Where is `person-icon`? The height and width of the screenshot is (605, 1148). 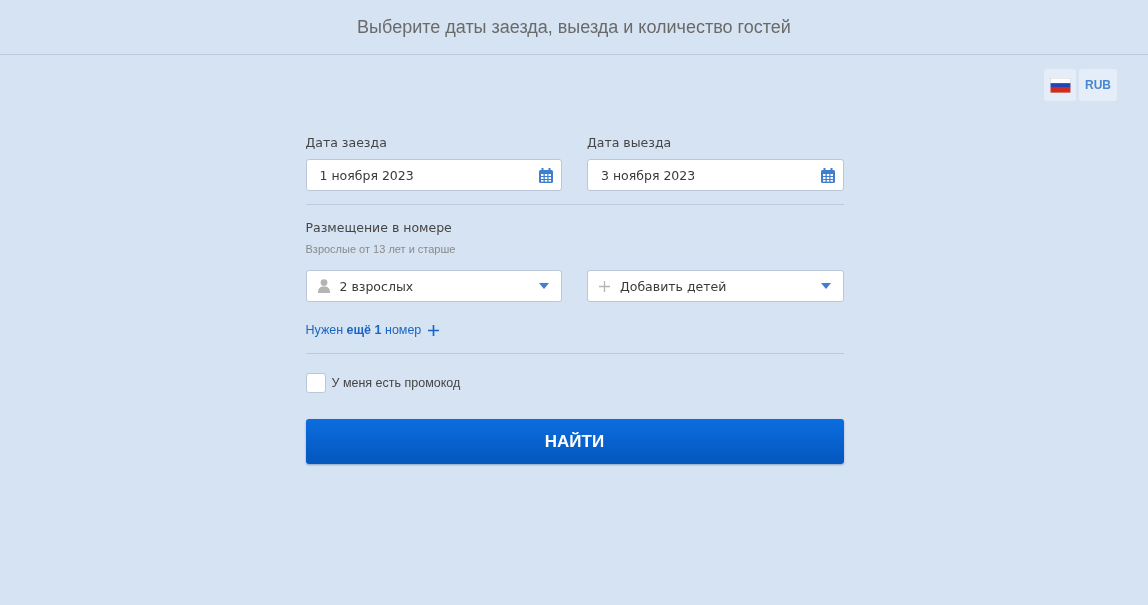
person-icon is located at coordinates (323, 286).